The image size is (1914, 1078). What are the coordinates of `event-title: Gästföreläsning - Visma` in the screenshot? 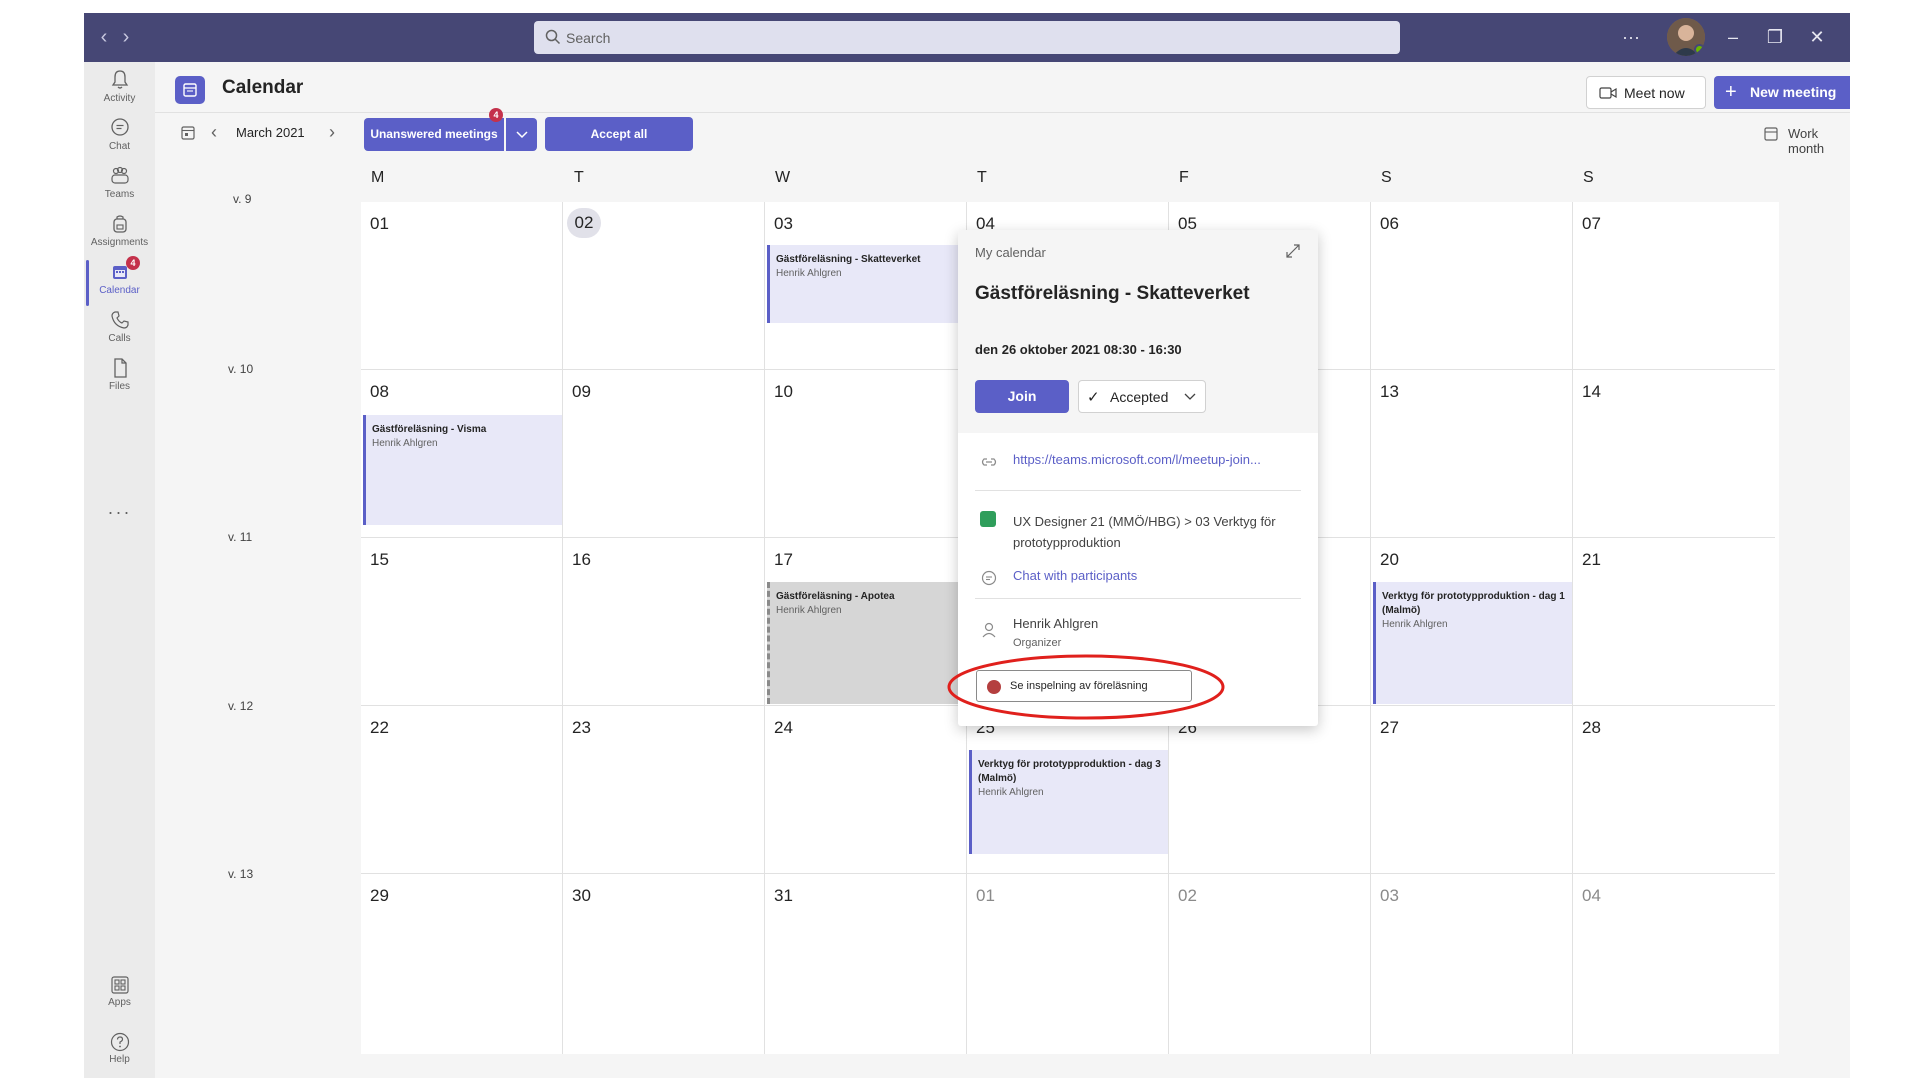 It's located at (429, 429).